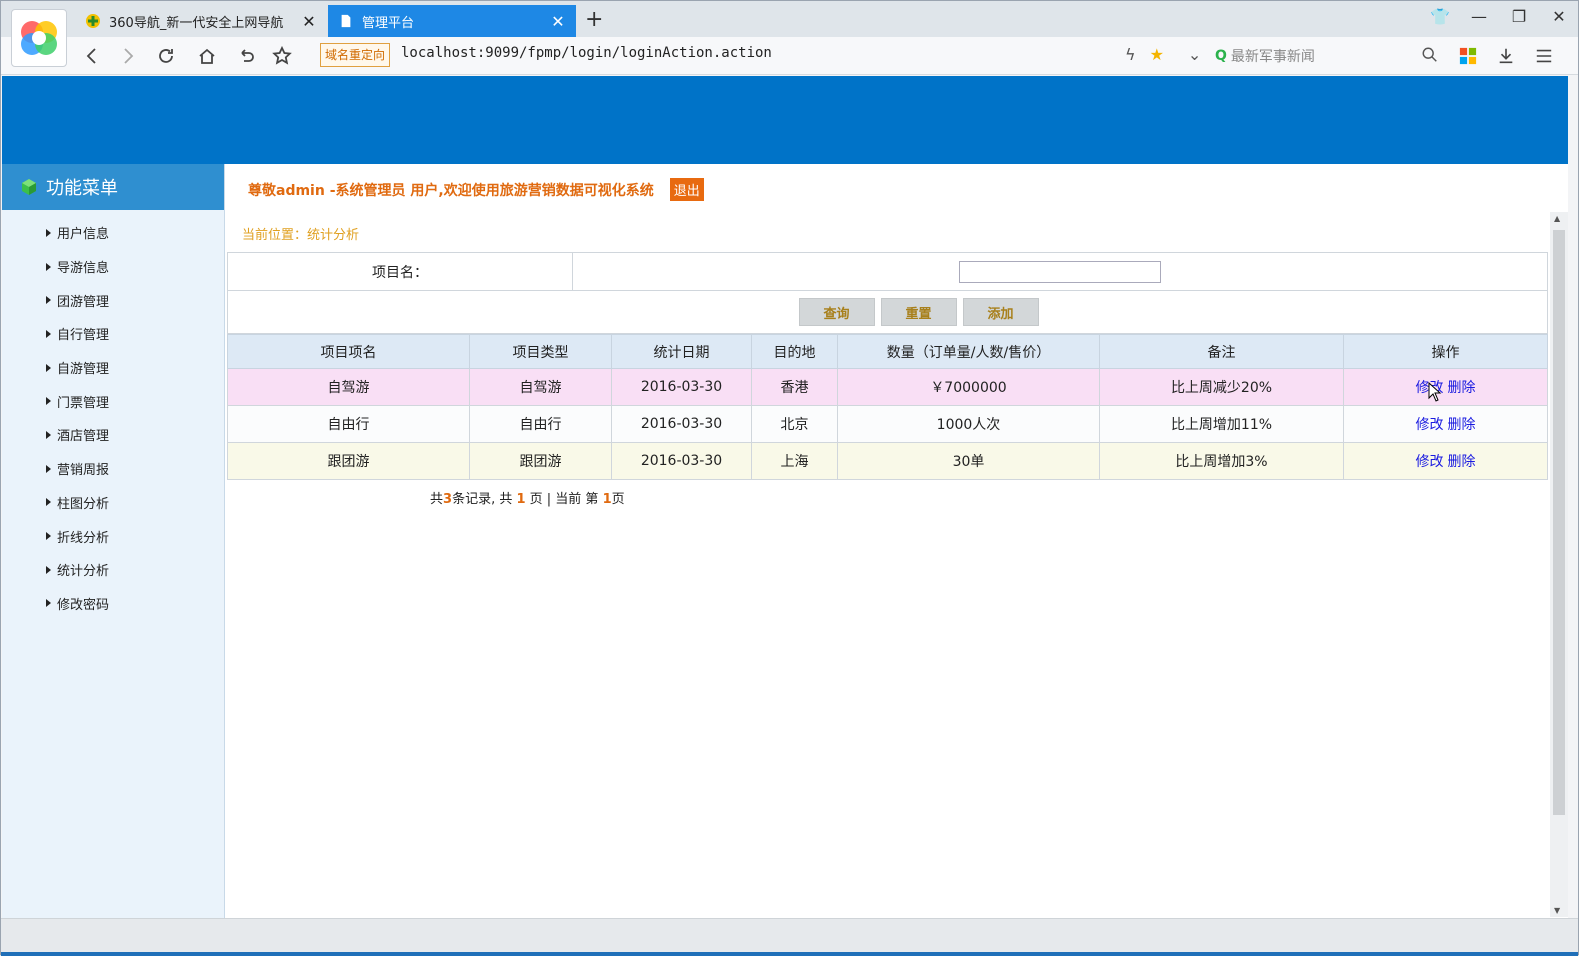  Describe the element at coordinates (681, 424) in the screenshot. I see `cell-date: 2016-03-30` at that location.